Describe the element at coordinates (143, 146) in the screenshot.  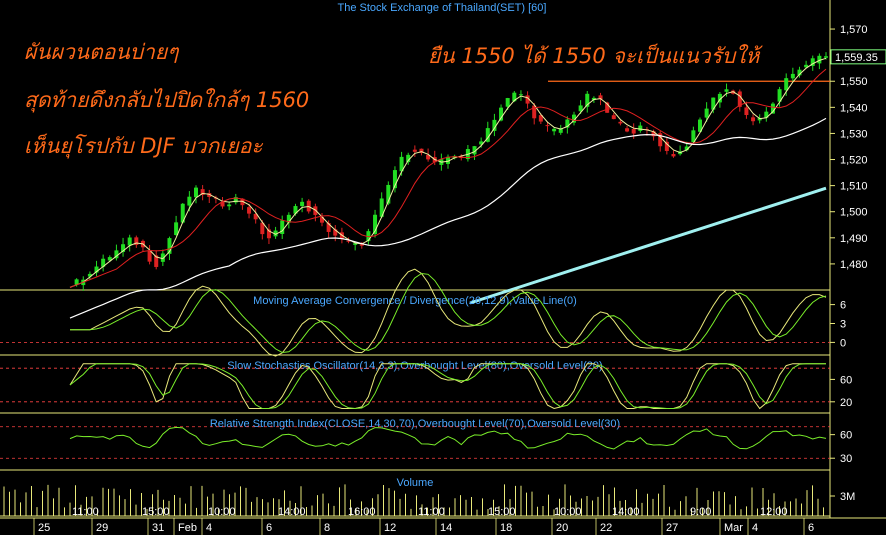
I see `annotation-left-line3: เห็นยุโรปกับ DJF บวกเยอะ` at that location.